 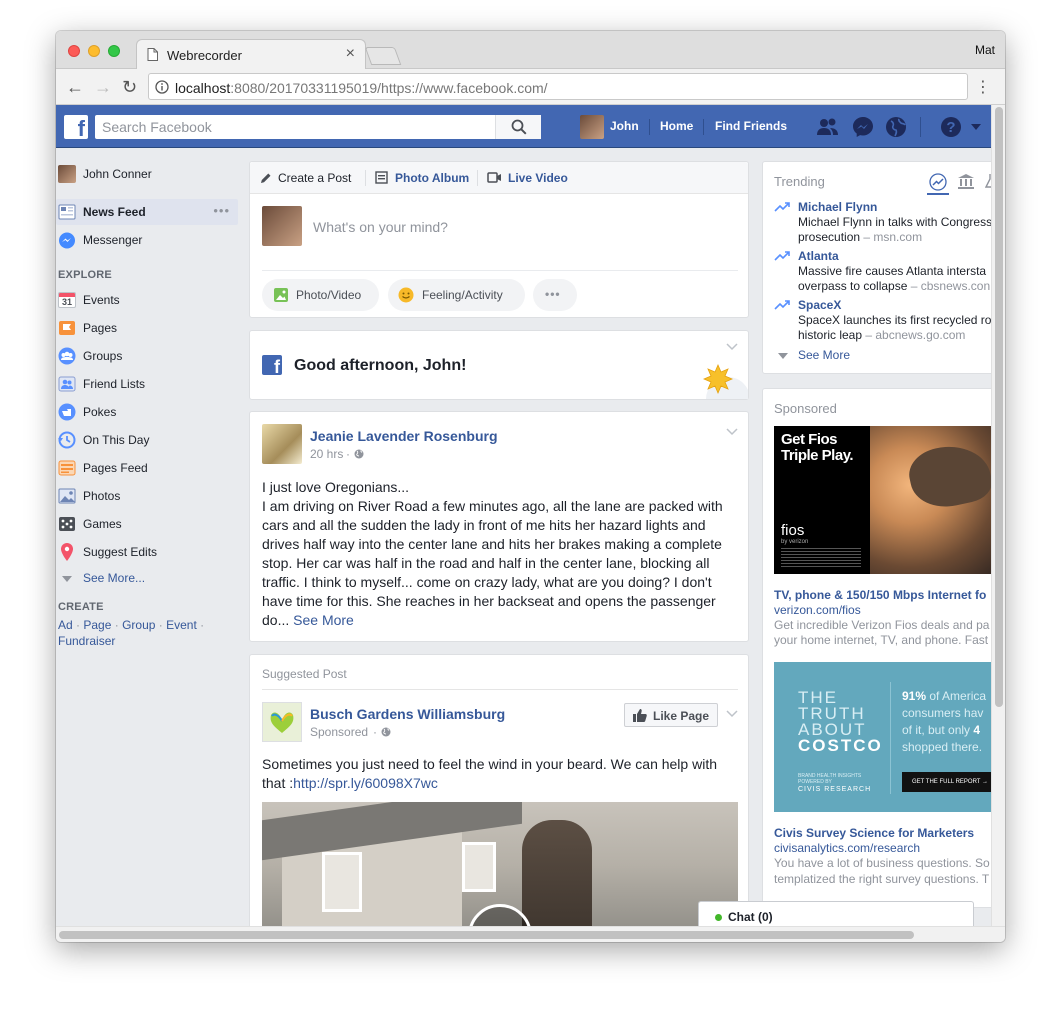 What do you see at coordinates (518, 127) in the screenshot?
I see `search-button` at bounding box center [518, 127].